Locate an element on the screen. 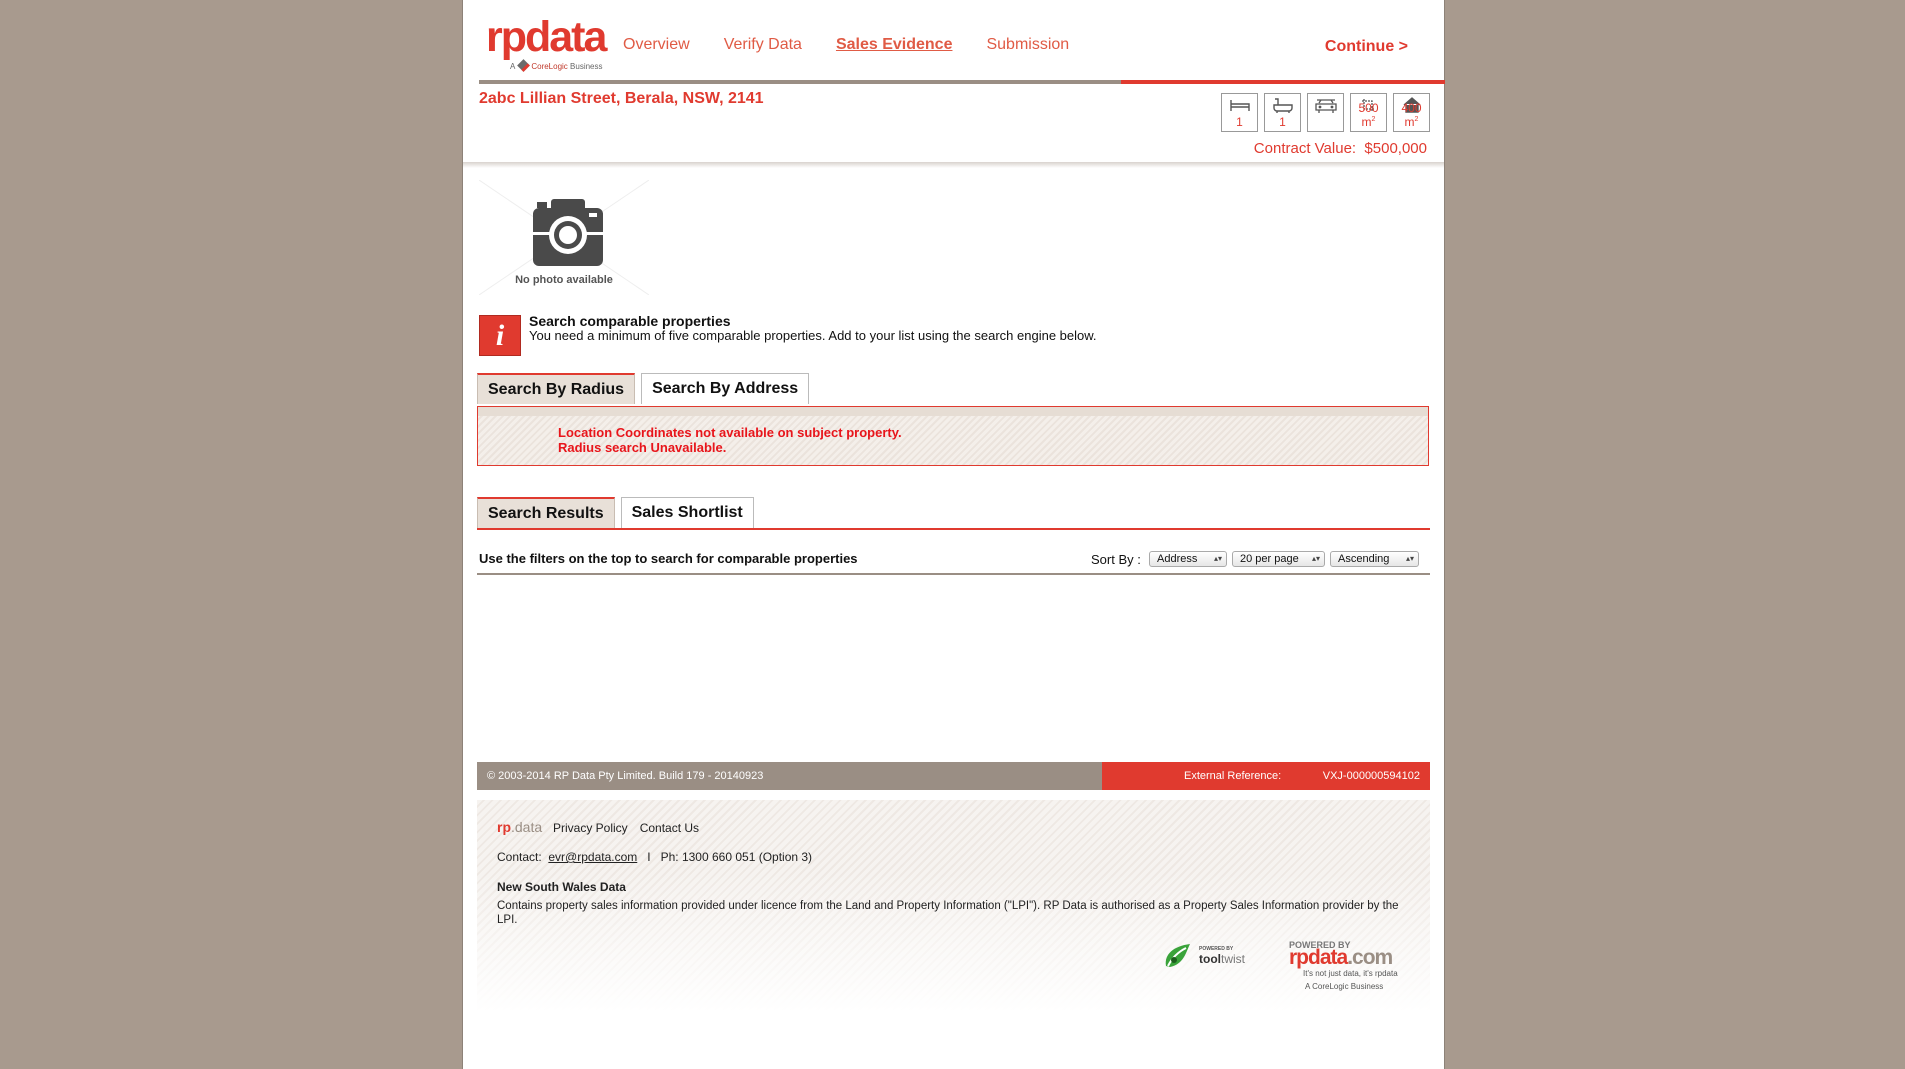 Image resolution: width=1905 pixels, height=1069 pixels. rpdata-logo: rpdata A CoreLogic Business is located at coordinates (548, 45).